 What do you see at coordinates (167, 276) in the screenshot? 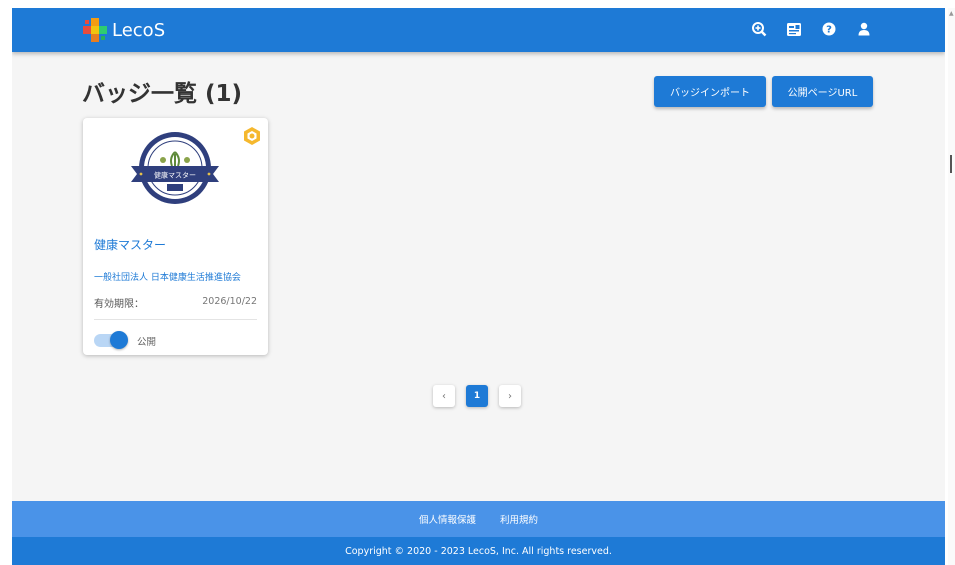
I see `badge-issuer: 一般社団法人 日本健康生活推進協会` at bounding box center [167, 276].